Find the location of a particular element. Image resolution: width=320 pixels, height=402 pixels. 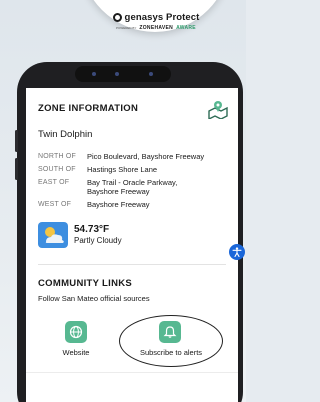

weather-condition: Partly Cloudy is located at coordinates (98, 240).